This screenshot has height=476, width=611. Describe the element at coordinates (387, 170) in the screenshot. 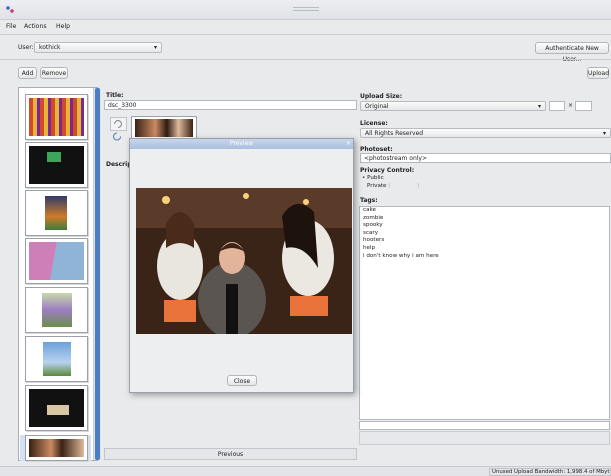

I see `privacy-label: Privacy Control:` at that location.